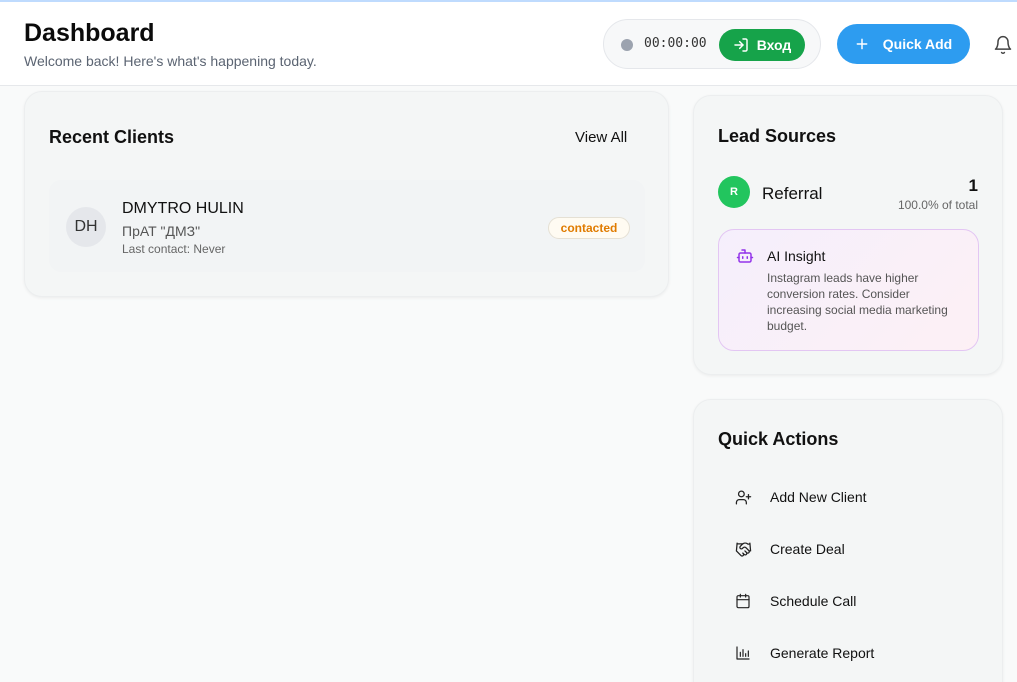 This screenshot has height=682, width=1017. I want to click on clock-in-button: Вход, so click(762, 45).